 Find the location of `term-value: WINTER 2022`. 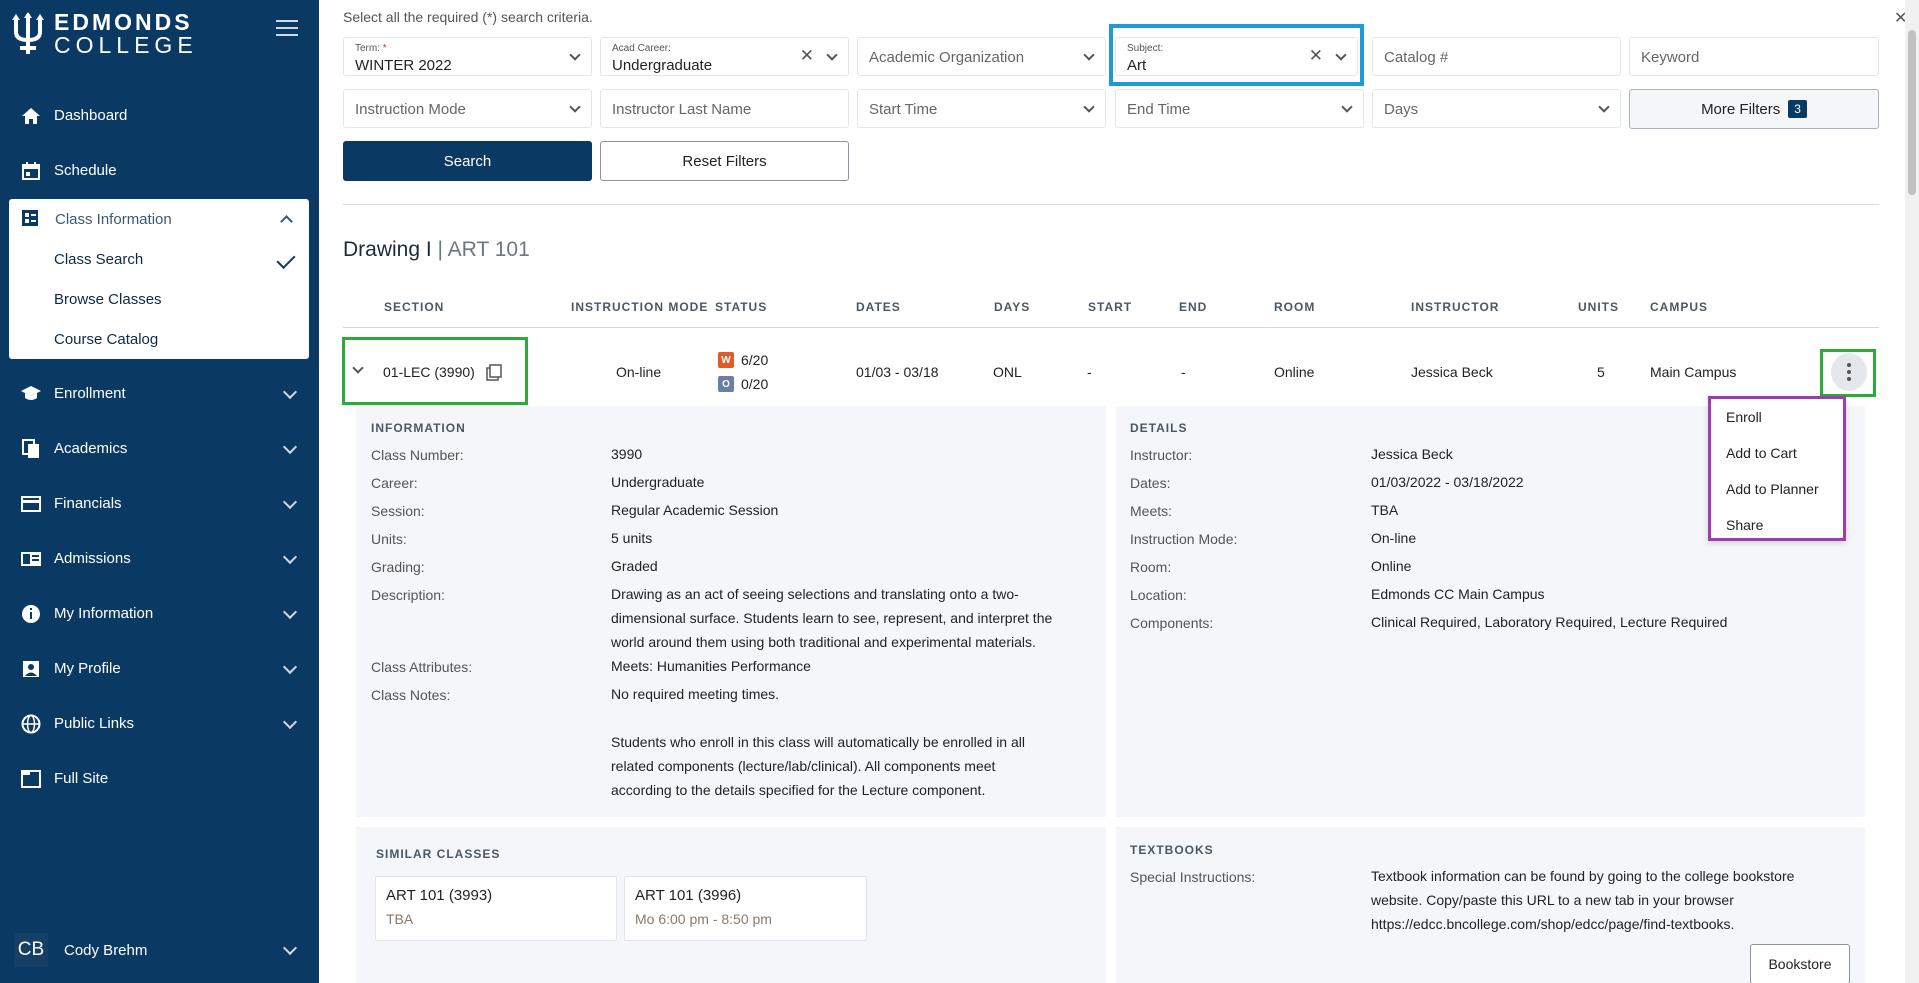

term-value: WINTER 2022 is located at coordinates (403, 65).